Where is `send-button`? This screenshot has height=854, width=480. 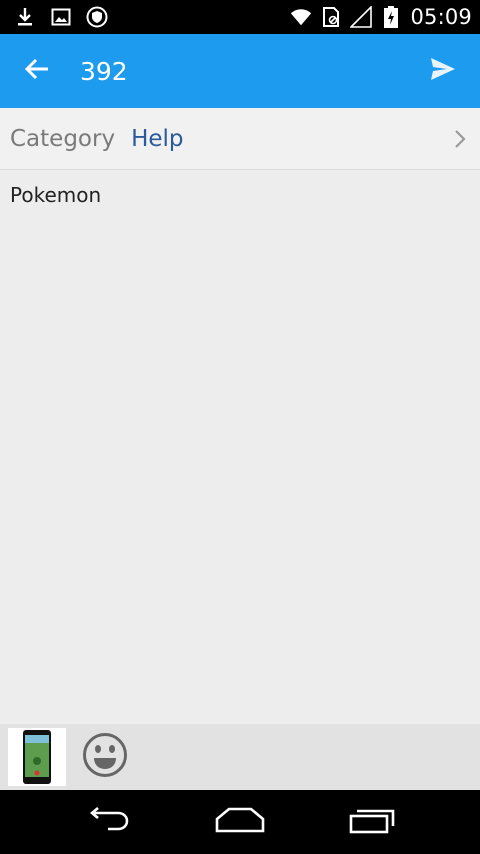
send-button is located at coordinates (443, 71).